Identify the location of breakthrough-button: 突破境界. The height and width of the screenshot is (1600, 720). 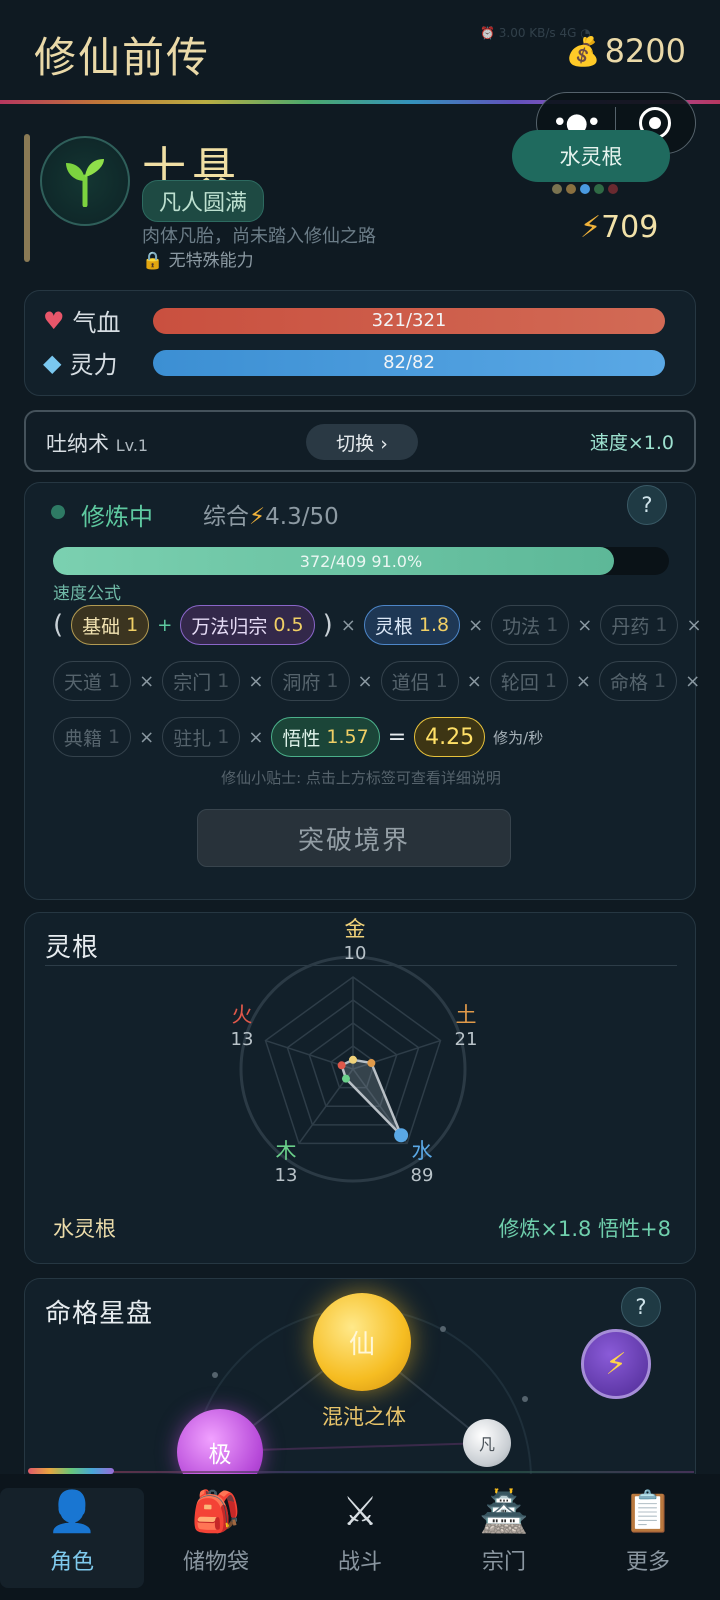
(354, 838).